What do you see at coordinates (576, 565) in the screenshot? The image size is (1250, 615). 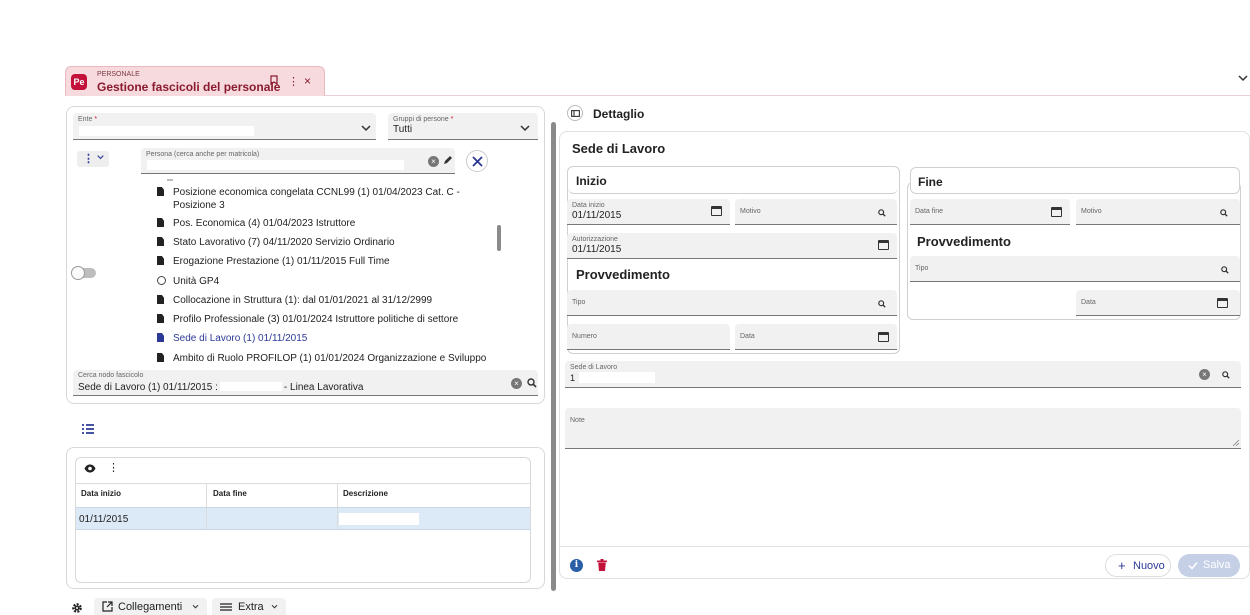 I see `info-icon: i` at bounding box center [576, 565].